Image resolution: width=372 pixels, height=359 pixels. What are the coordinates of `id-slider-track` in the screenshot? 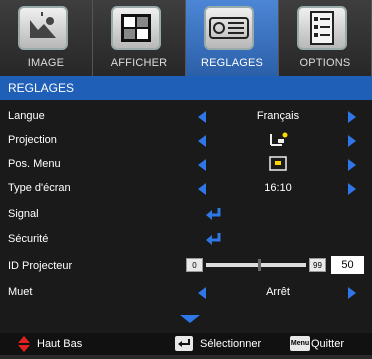 It's located at (256, 265).